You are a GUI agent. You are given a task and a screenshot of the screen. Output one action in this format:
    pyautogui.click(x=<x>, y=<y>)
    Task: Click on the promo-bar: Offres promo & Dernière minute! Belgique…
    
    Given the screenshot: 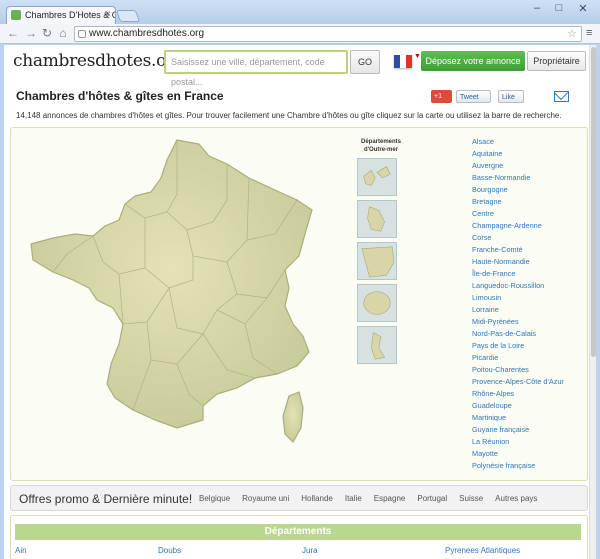 What is the action you would take?
    pyautogui.click(x=299, y=498)
    